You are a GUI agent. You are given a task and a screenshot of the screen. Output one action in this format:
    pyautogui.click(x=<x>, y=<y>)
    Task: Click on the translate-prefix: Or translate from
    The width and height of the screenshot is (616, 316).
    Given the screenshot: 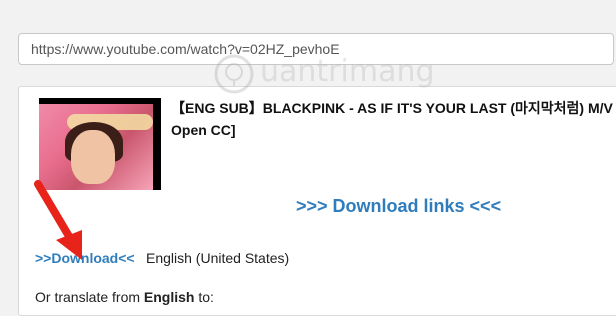 What is the action you would take?
    pyautogui.click(x=89, y=297)
    